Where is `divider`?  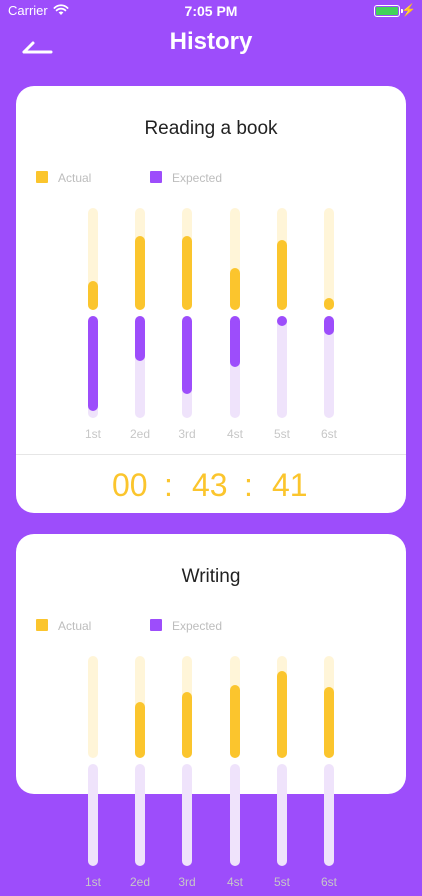 divider is located at coordinates (211, 454).